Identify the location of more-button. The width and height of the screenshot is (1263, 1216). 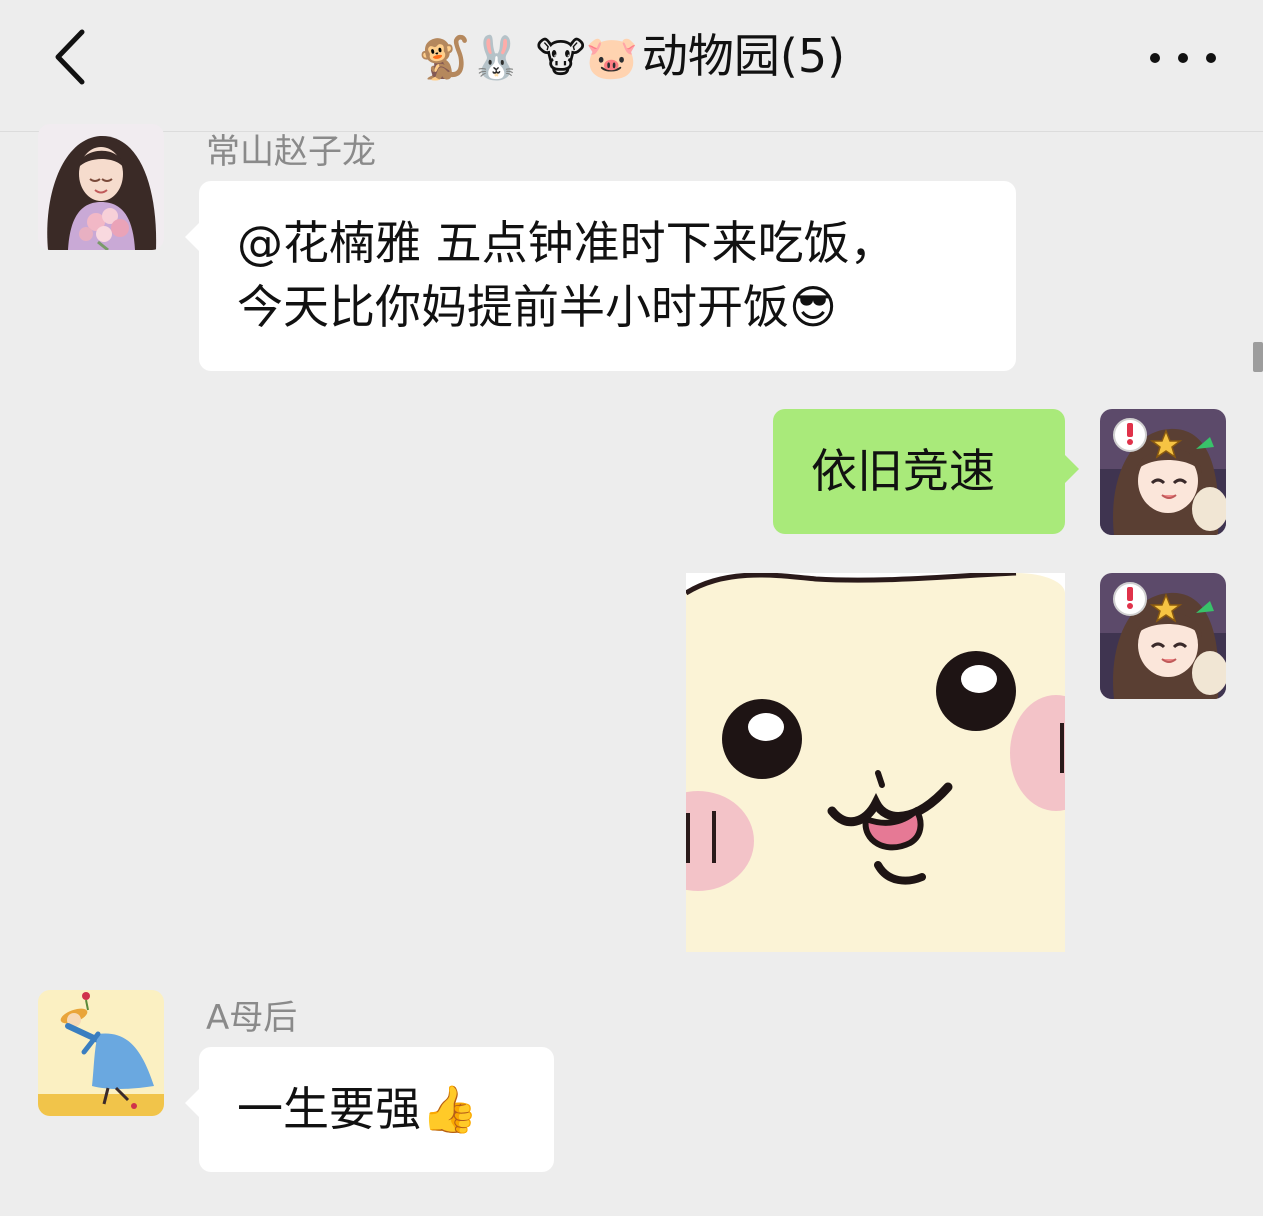
(1183, 58).